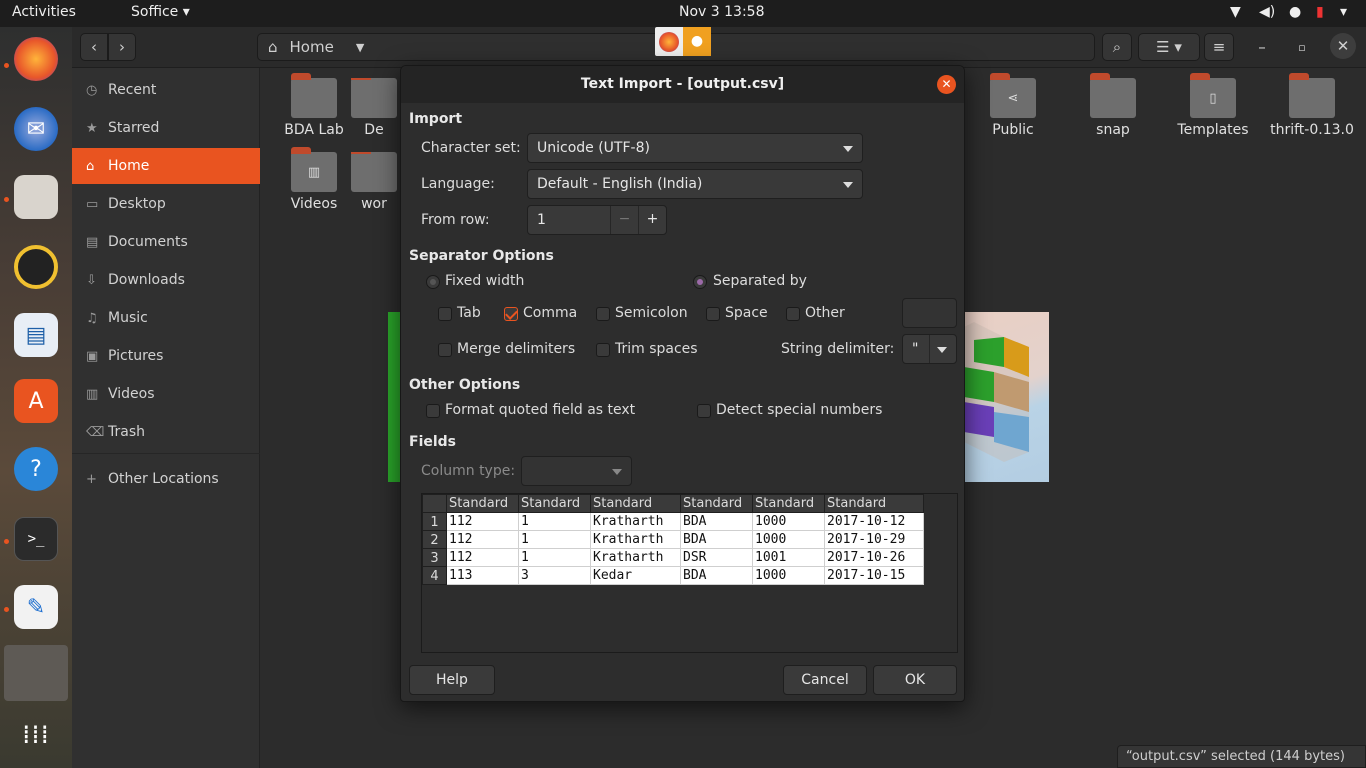  Describe the element at coordinates (374, 182) in the screenshot. I see `folder-item: wor` at that location.